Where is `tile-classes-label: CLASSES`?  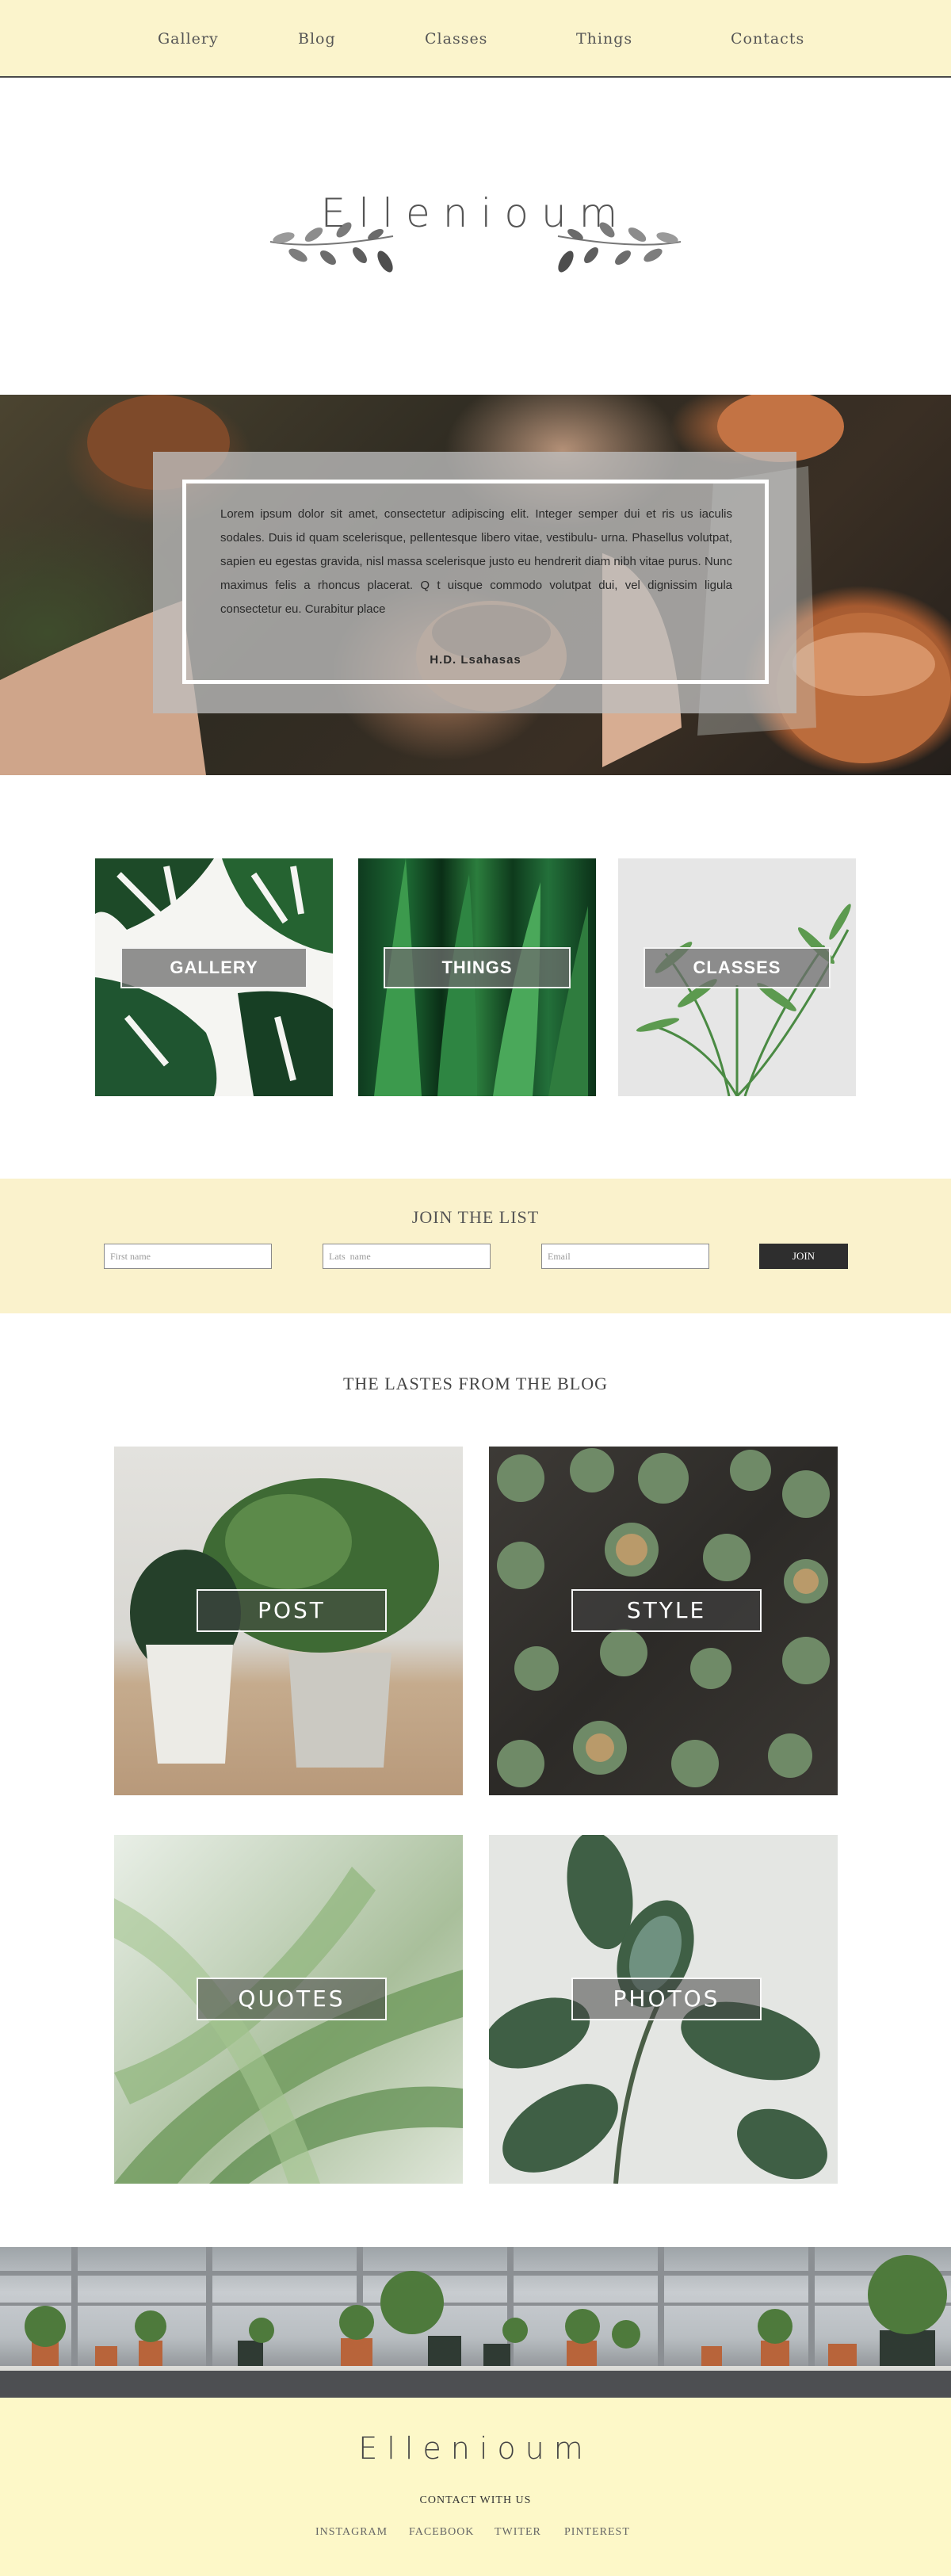 tile-classes-label: CLASSES is located at coordinates (737, 967).